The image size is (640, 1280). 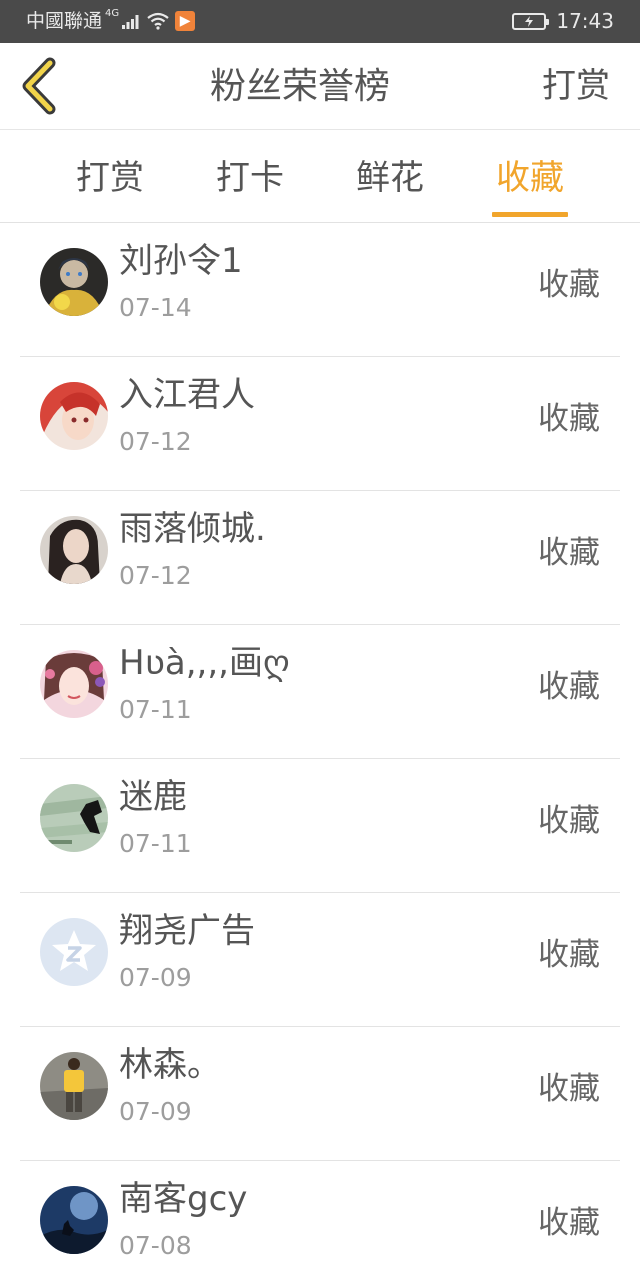 I want to click on page-title: 粉丝荣誉榜, so click(x=299, y=86).